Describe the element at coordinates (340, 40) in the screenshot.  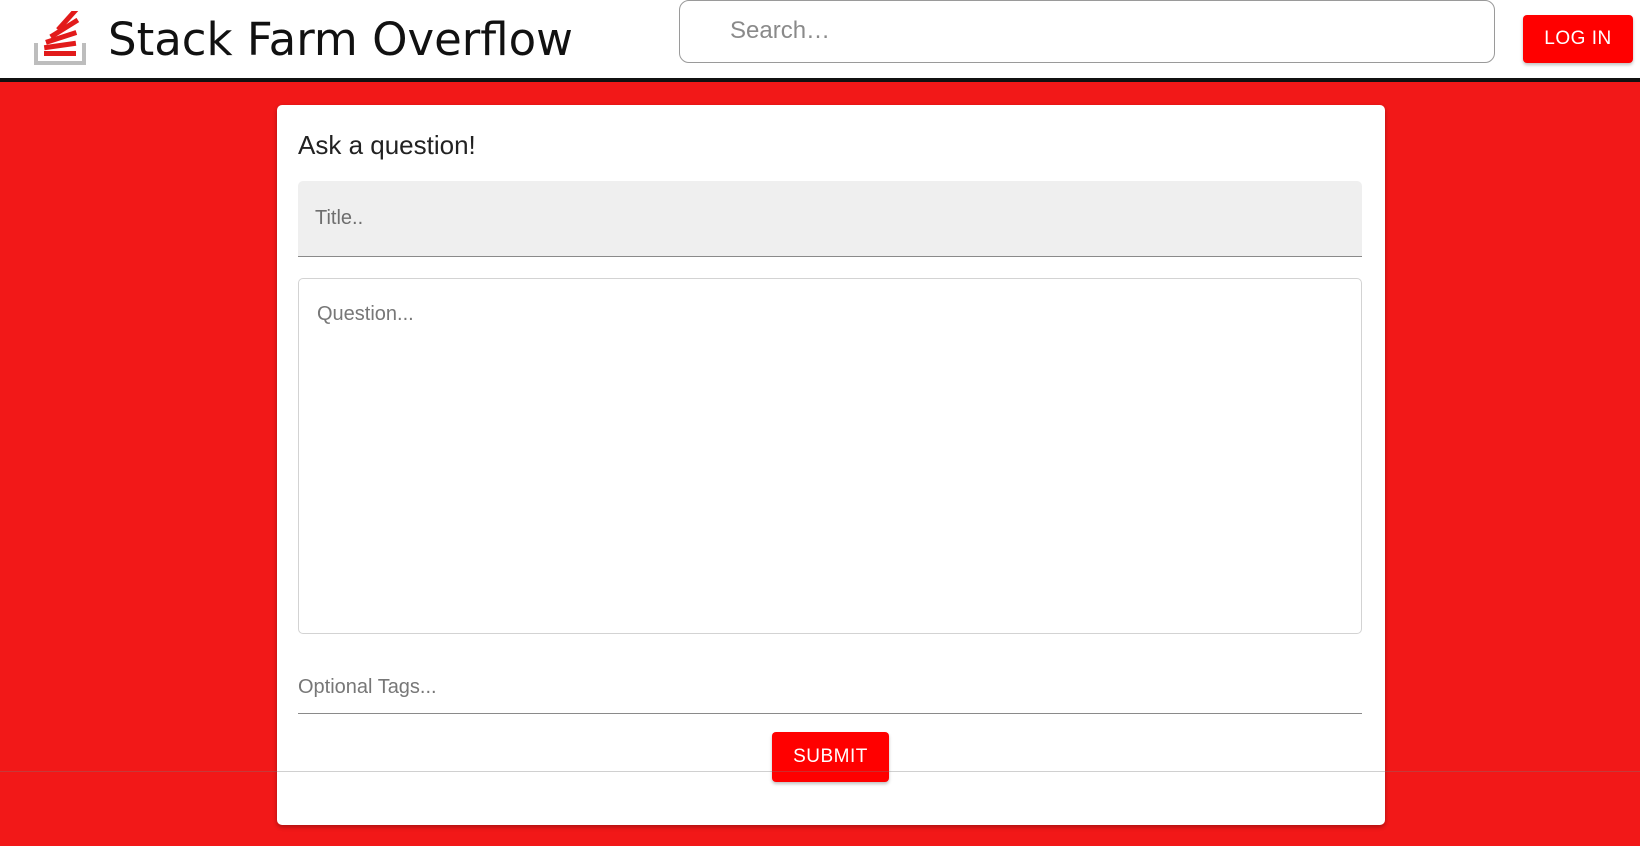
I see `site-title: Stack Farm Overflow` at that location.